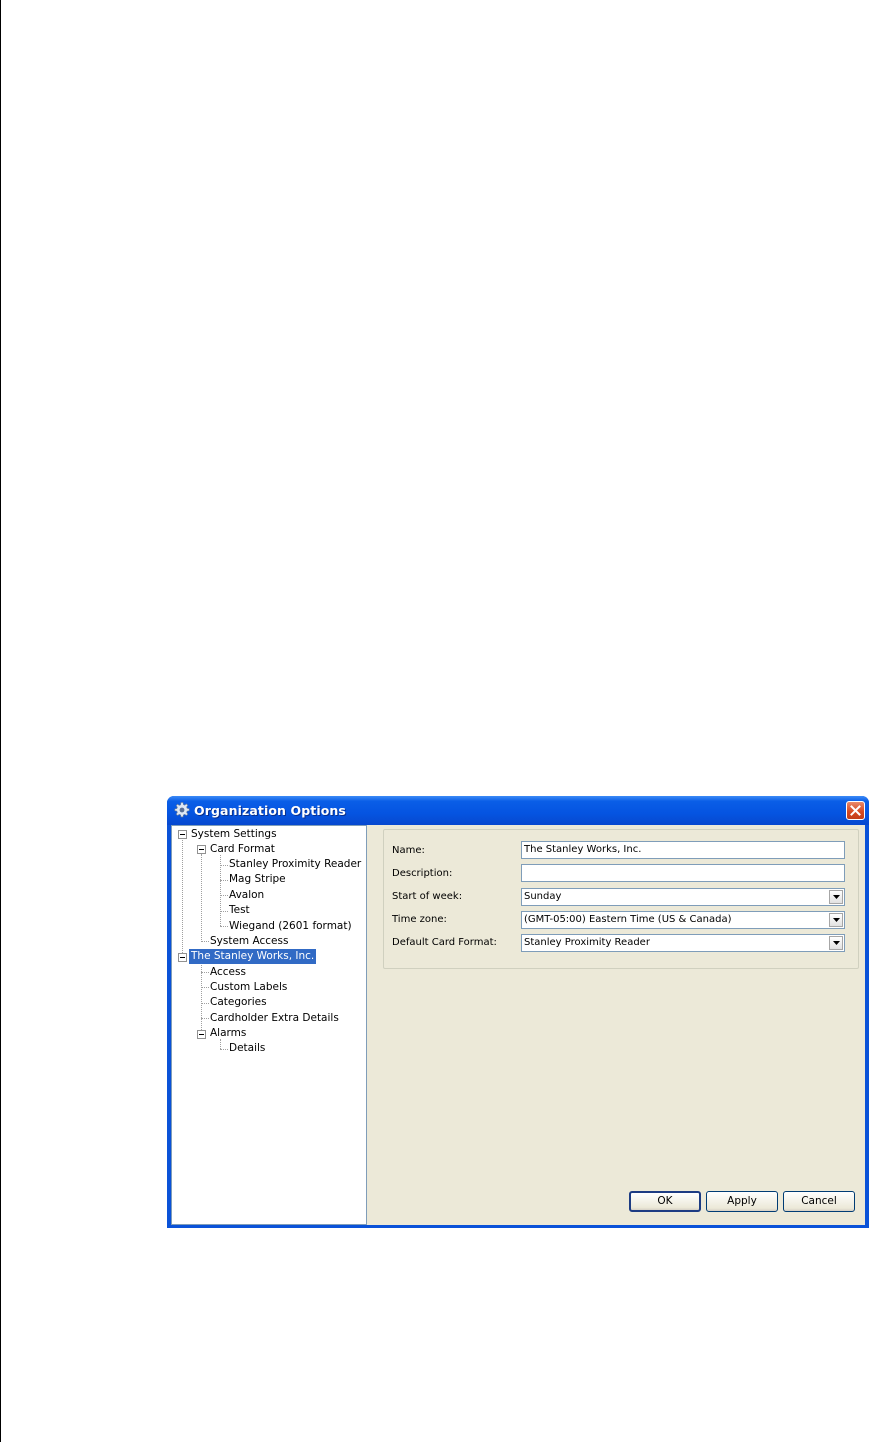  Describe the element at coordinates (419, 919) in the screenshot. I see `time-zone-label: Time zone:` at that location.